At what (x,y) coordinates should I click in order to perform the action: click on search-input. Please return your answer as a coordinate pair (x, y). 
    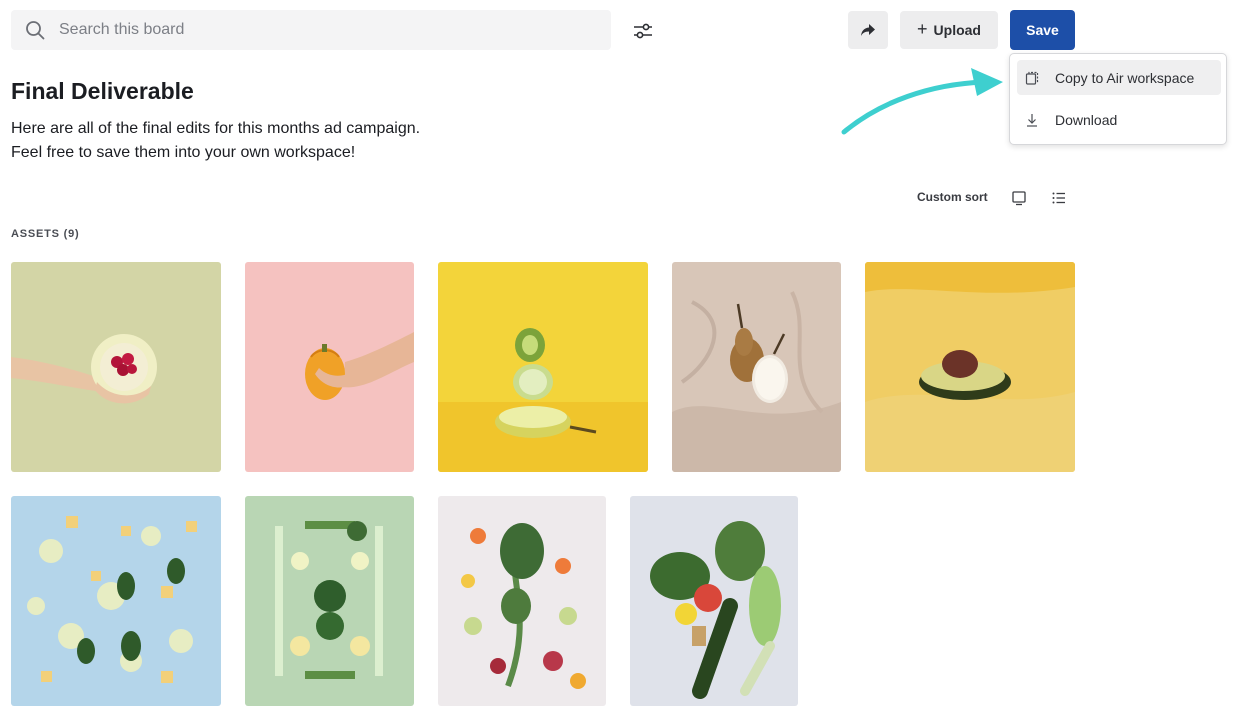
    Looking at the image, I should click on (329, 30).